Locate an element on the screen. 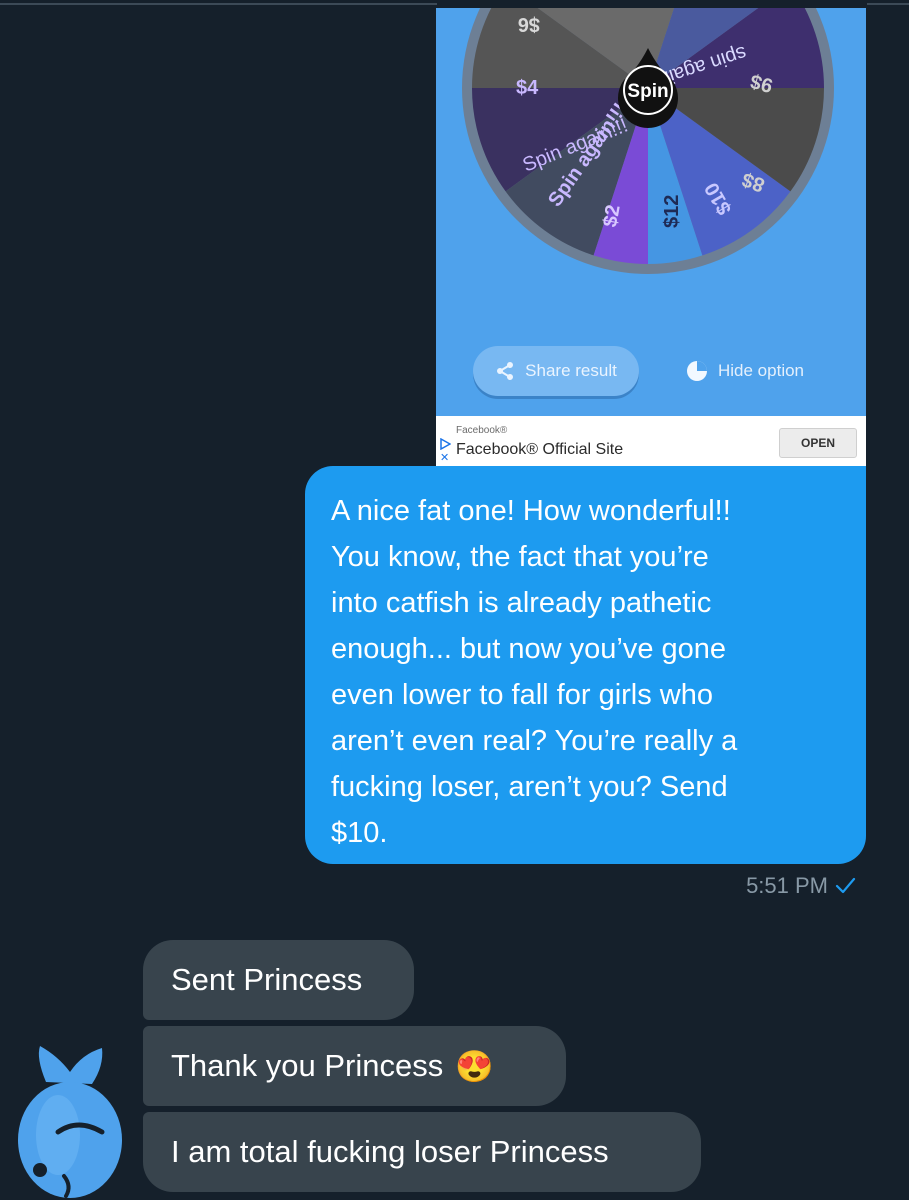 This screenshot has height=1200, width=909. hide-option-label: Hide option is located at coordinates (761, 370).